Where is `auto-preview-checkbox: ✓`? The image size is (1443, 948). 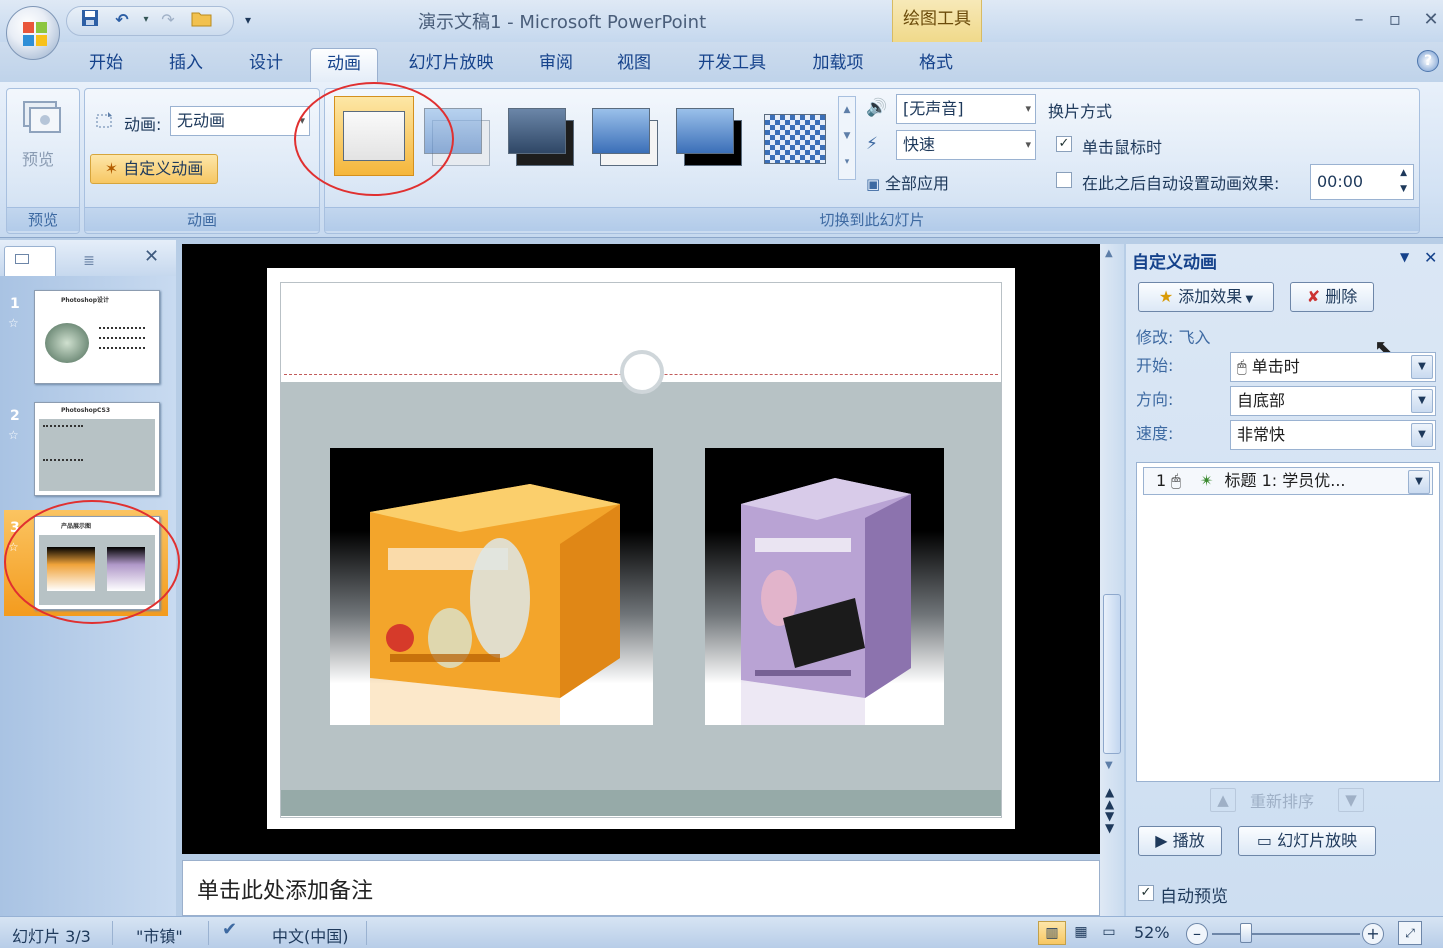 auto-preview-checkbox: ✓ is located at coordinates (1146, 893).